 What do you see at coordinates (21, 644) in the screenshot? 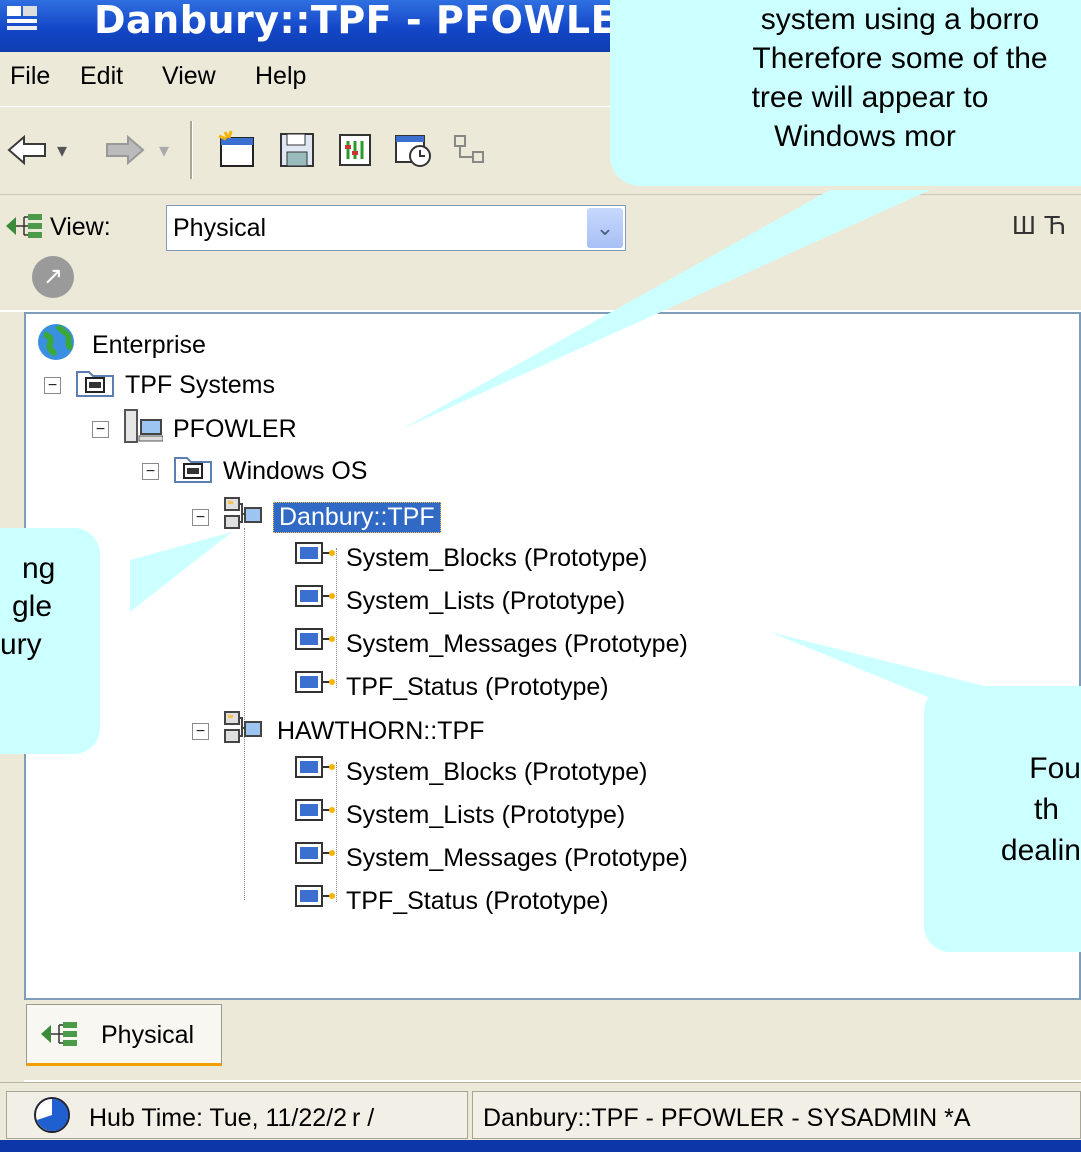
I see `callout-line: ury` at bounding box center [21, 644].